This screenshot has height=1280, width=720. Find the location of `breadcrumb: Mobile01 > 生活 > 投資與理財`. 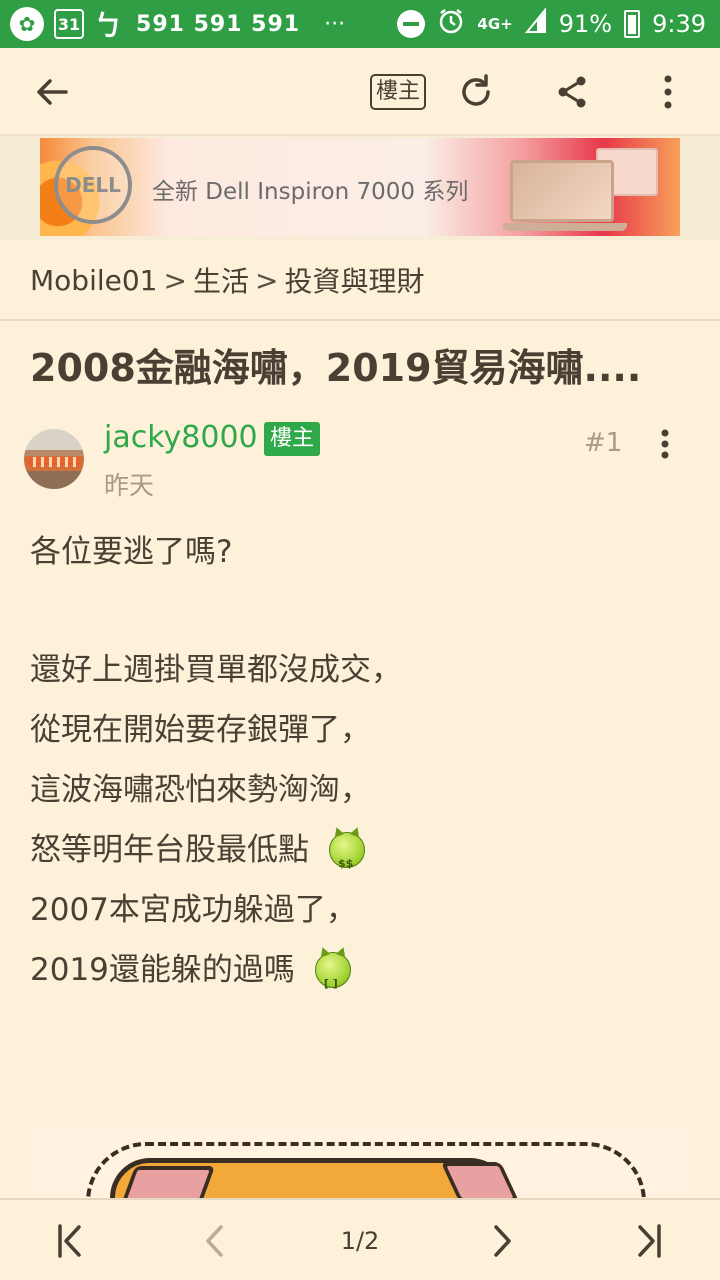

breadcrumb: Mobile01 > 生活 > 投資與理財 is located at coordinates (227, 280).